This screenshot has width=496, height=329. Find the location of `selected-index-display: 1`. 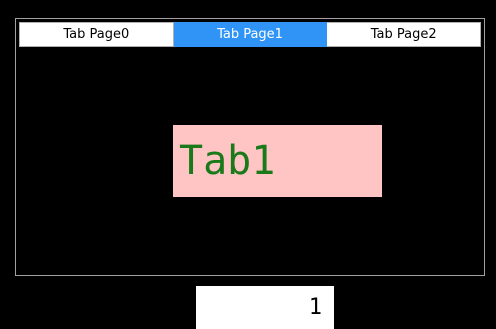

selected-index-display: 1 is located at coordinates (265, 307).